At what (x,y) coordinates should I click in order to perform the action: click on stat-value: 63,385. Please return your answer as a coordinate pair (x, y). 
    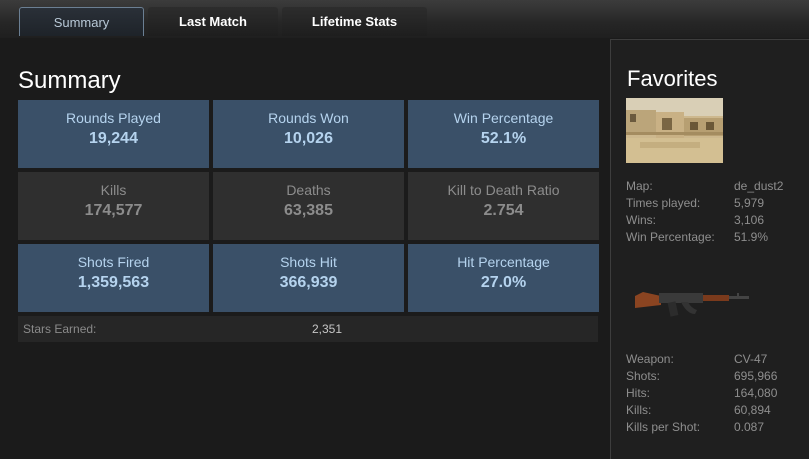
    Looking at the image, I should click on (308, 210).